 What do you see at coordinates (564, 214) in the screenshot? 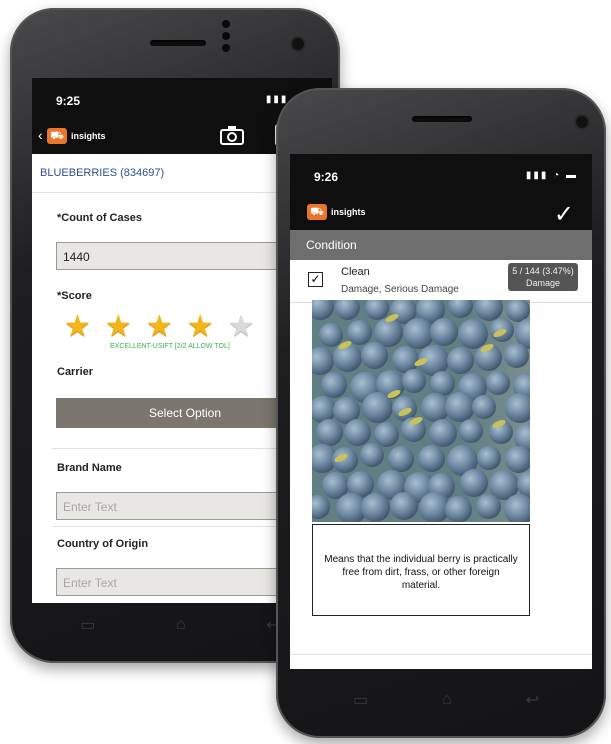
I see `confirm-check-icon: ✓` at bounding box center [564, 214].